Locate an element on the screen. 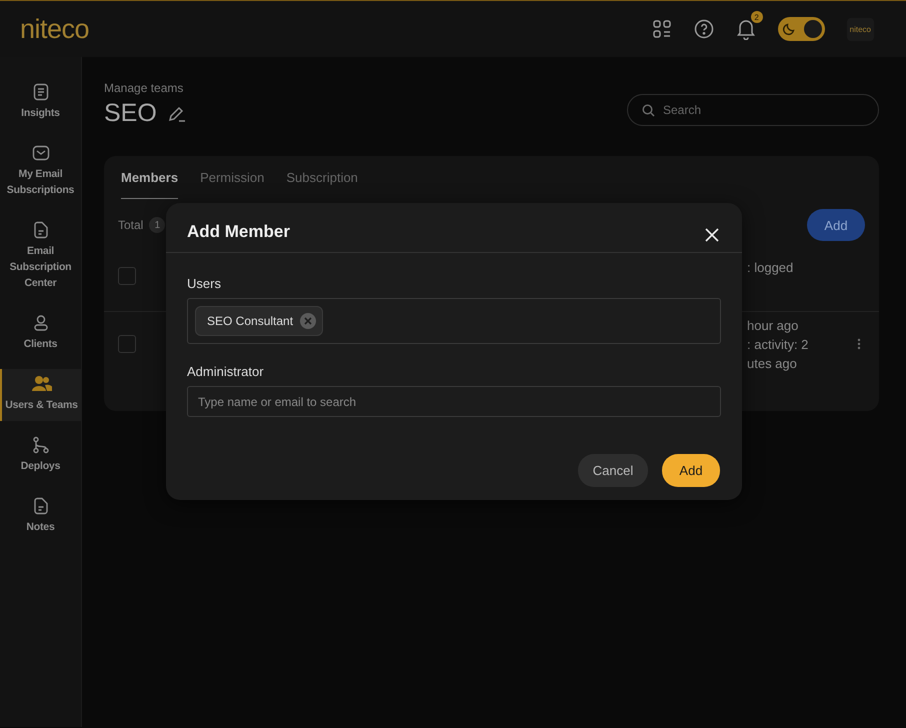 The width and height of the screenshot is (906, 728). administrator-field: Type name or email to search is located at coordinates (454, 401).